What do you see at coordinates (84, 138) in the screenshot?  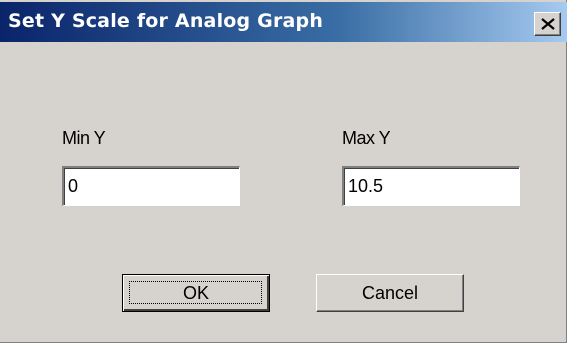 I see `min-y-label: Min Y` at bounding box center [84, 138].